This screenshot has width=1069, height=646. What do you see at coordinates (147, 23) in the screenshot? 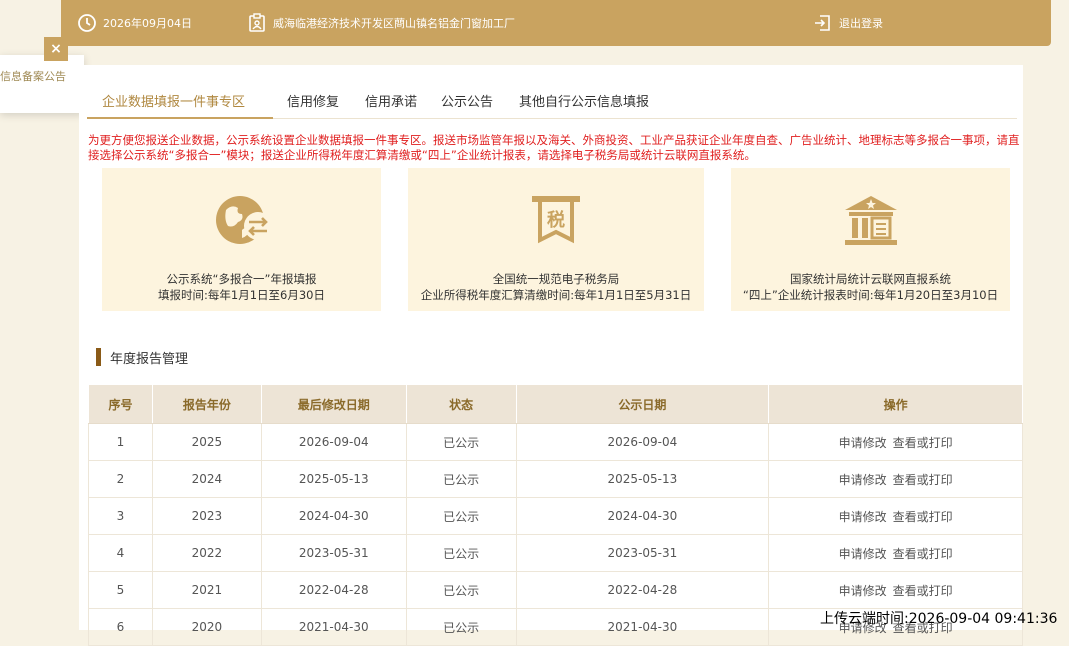
I see `current-date: 2026年09月04日` at bounding box center [147, 23].